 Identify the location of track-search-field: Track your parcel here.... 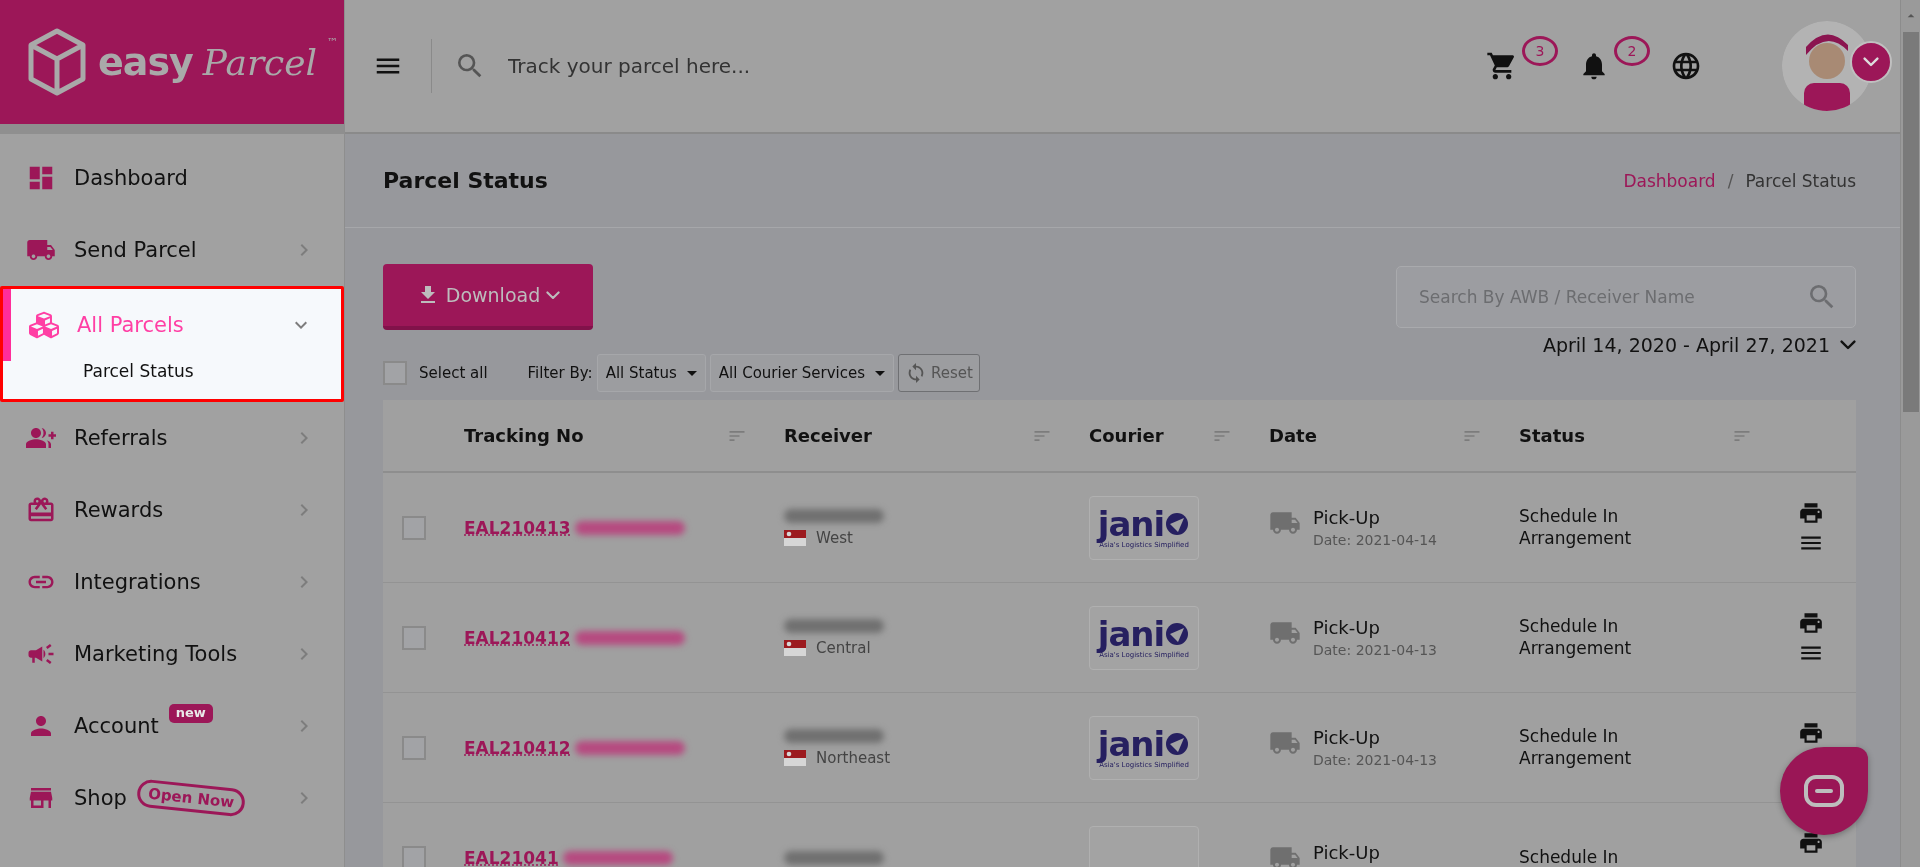
(756, 66).